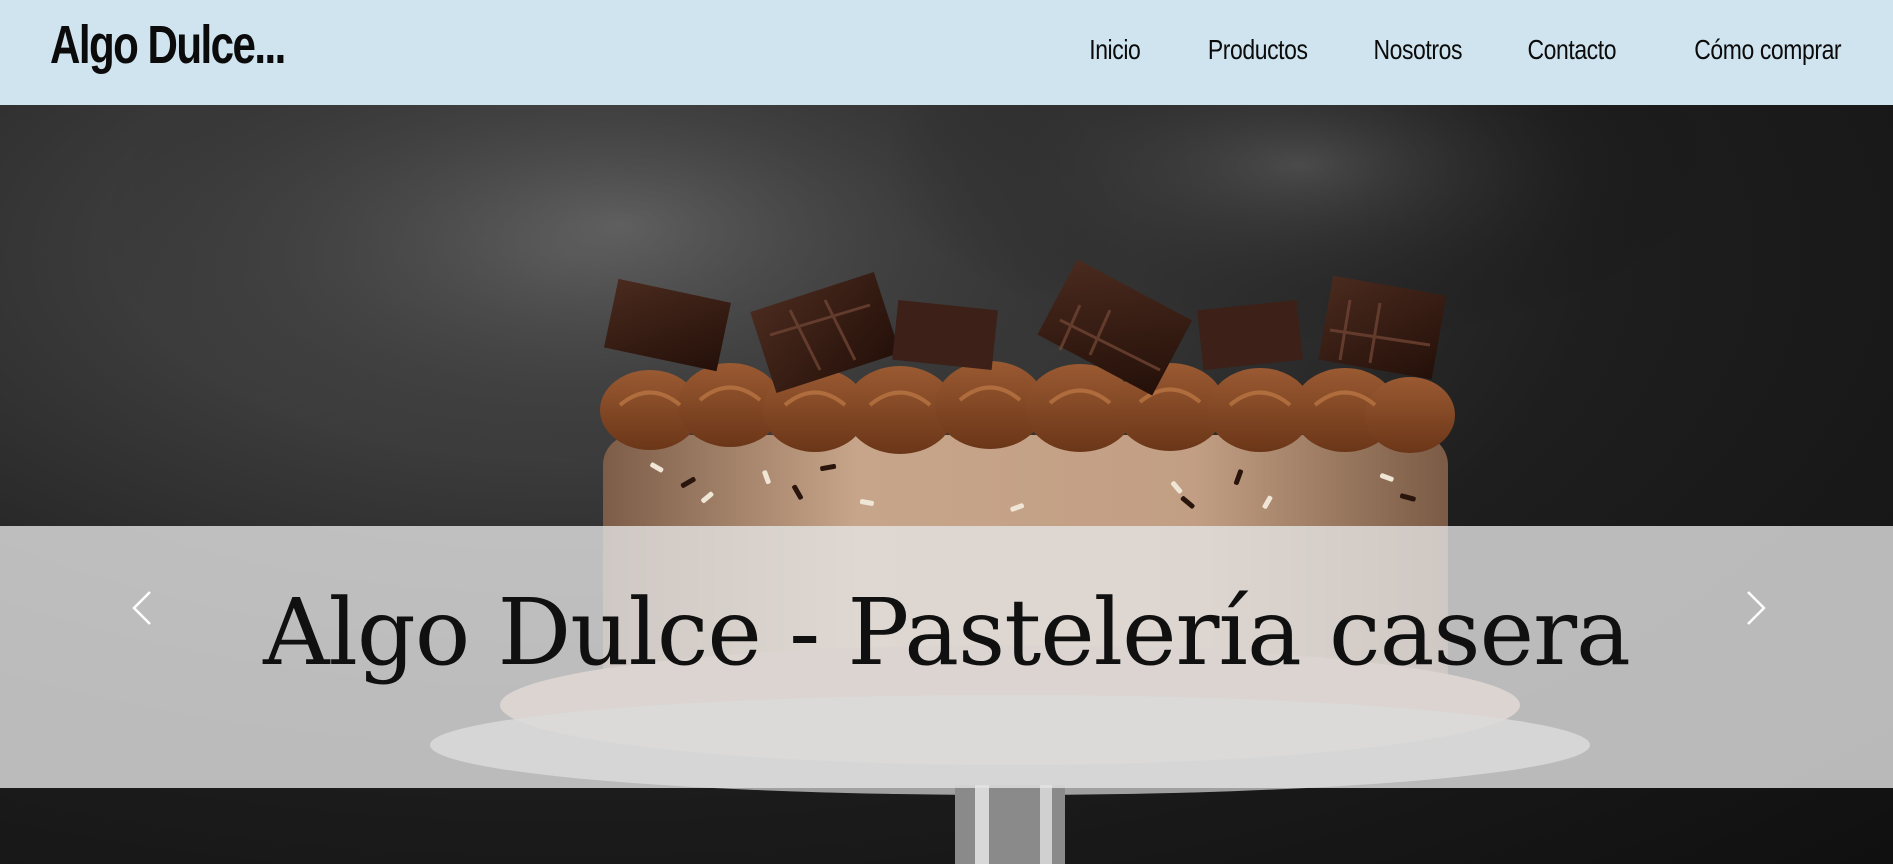  What do you see at coordinates (1115, 50) in the screenshot?
I see `nav-item-inicio: Inicio` at bounding box center [1115, 50].